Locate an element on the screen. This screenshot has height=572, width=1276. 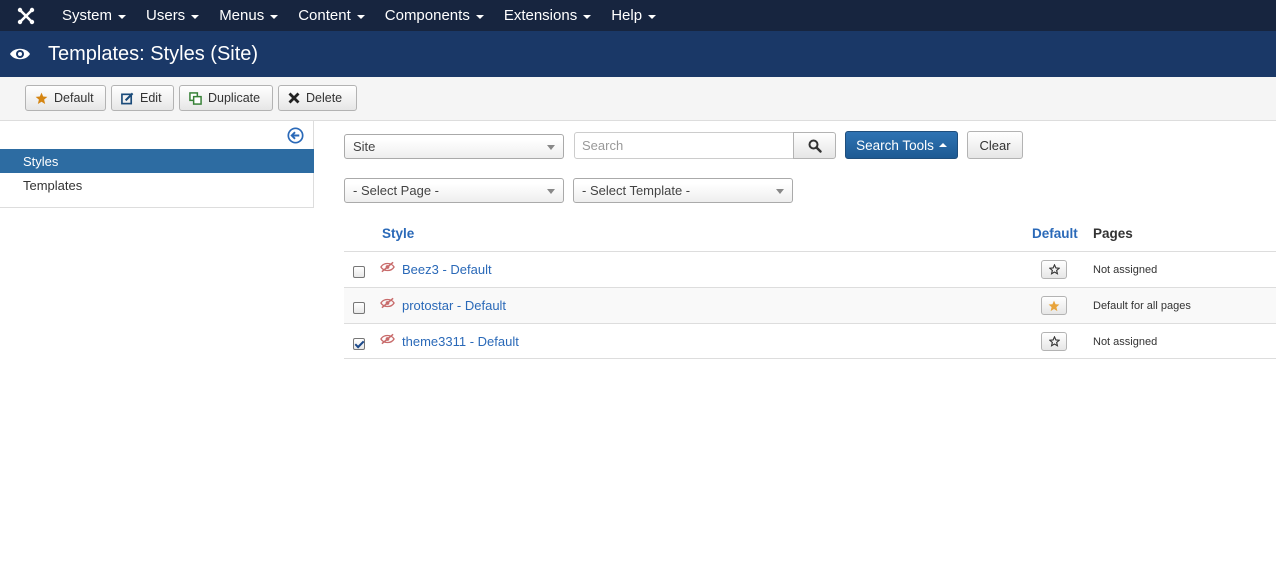
toolbar: Default Edit Duplicate Delete is located at coordinates (638, 99).